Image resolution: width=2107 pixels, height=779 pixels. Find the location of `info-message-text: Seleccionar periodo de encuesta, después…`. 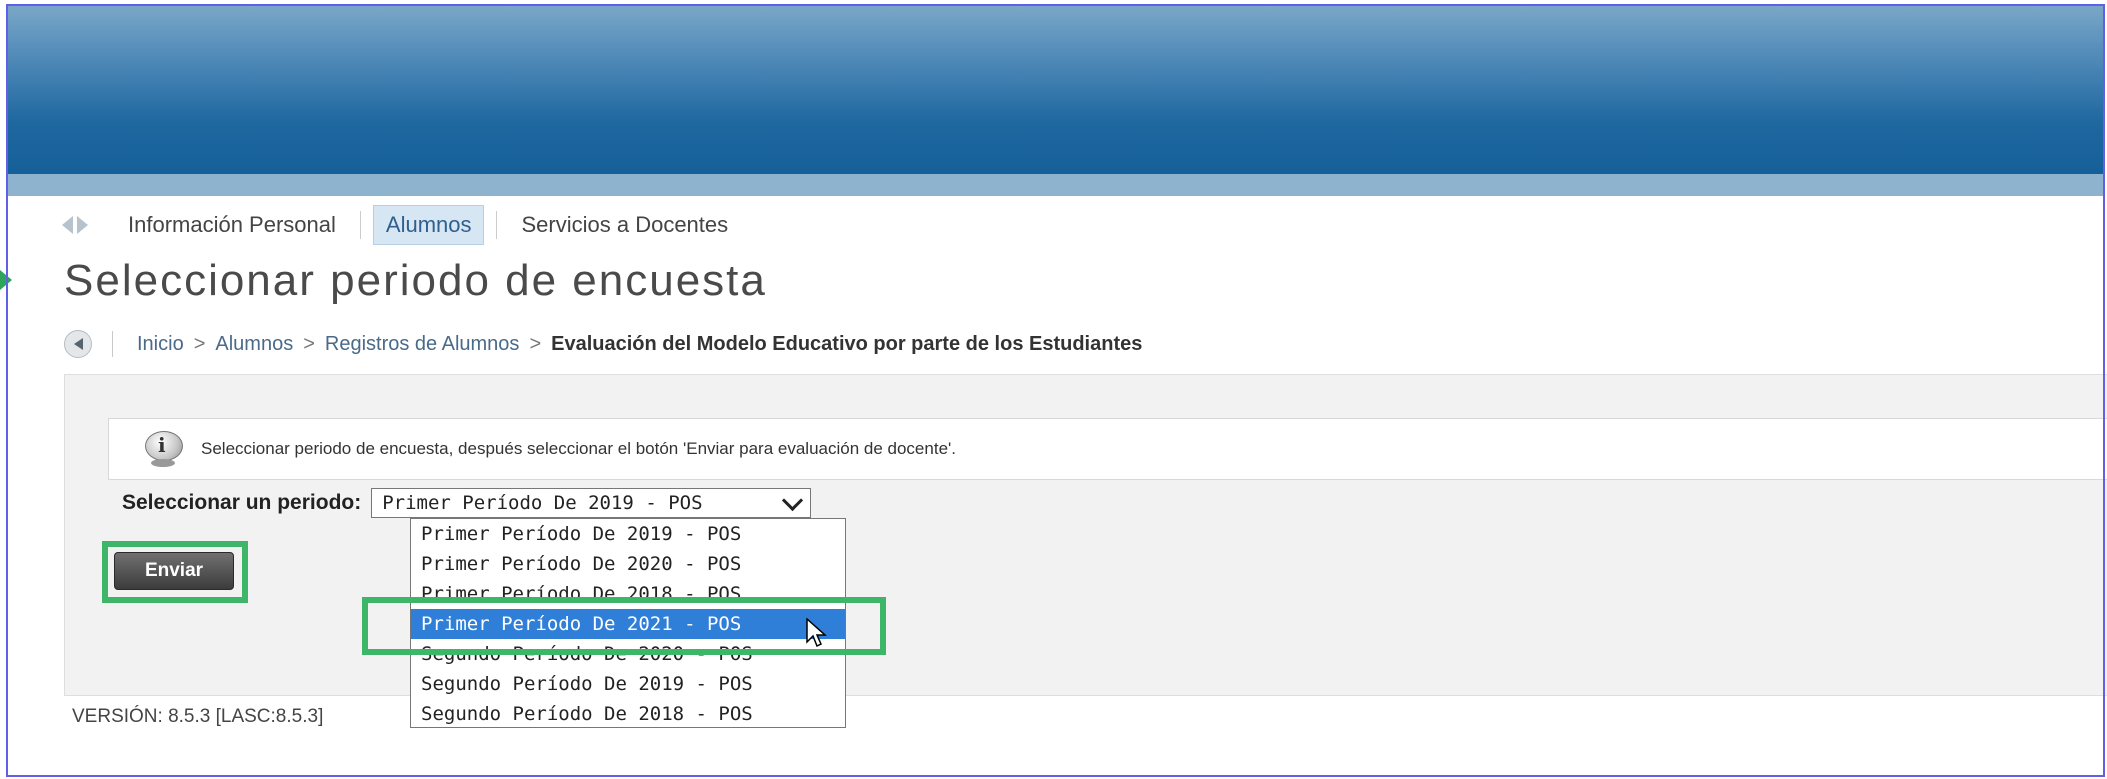

info-message-text: Seleccionar periodo de encuesta, después… is located at coordinates (578, 448).